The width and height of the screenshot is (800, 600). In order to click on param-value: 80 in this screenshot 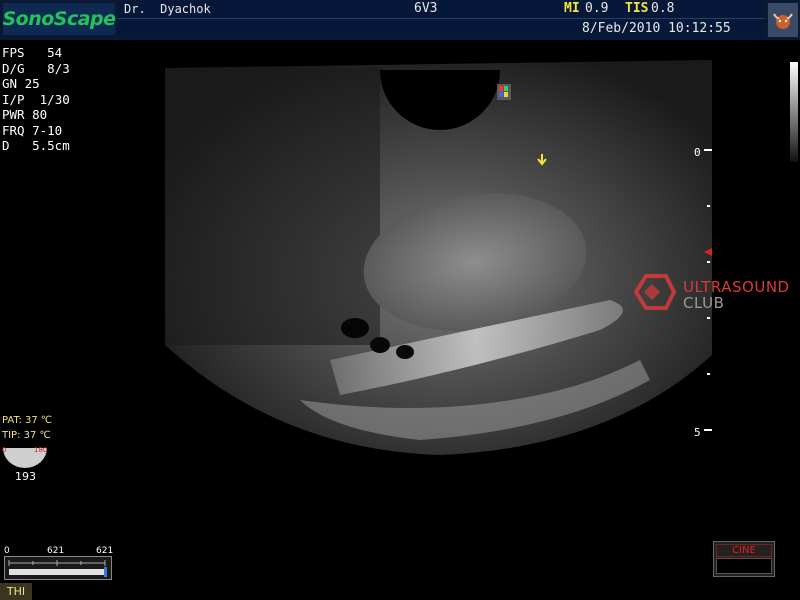, I will do `click(40, 114)`.